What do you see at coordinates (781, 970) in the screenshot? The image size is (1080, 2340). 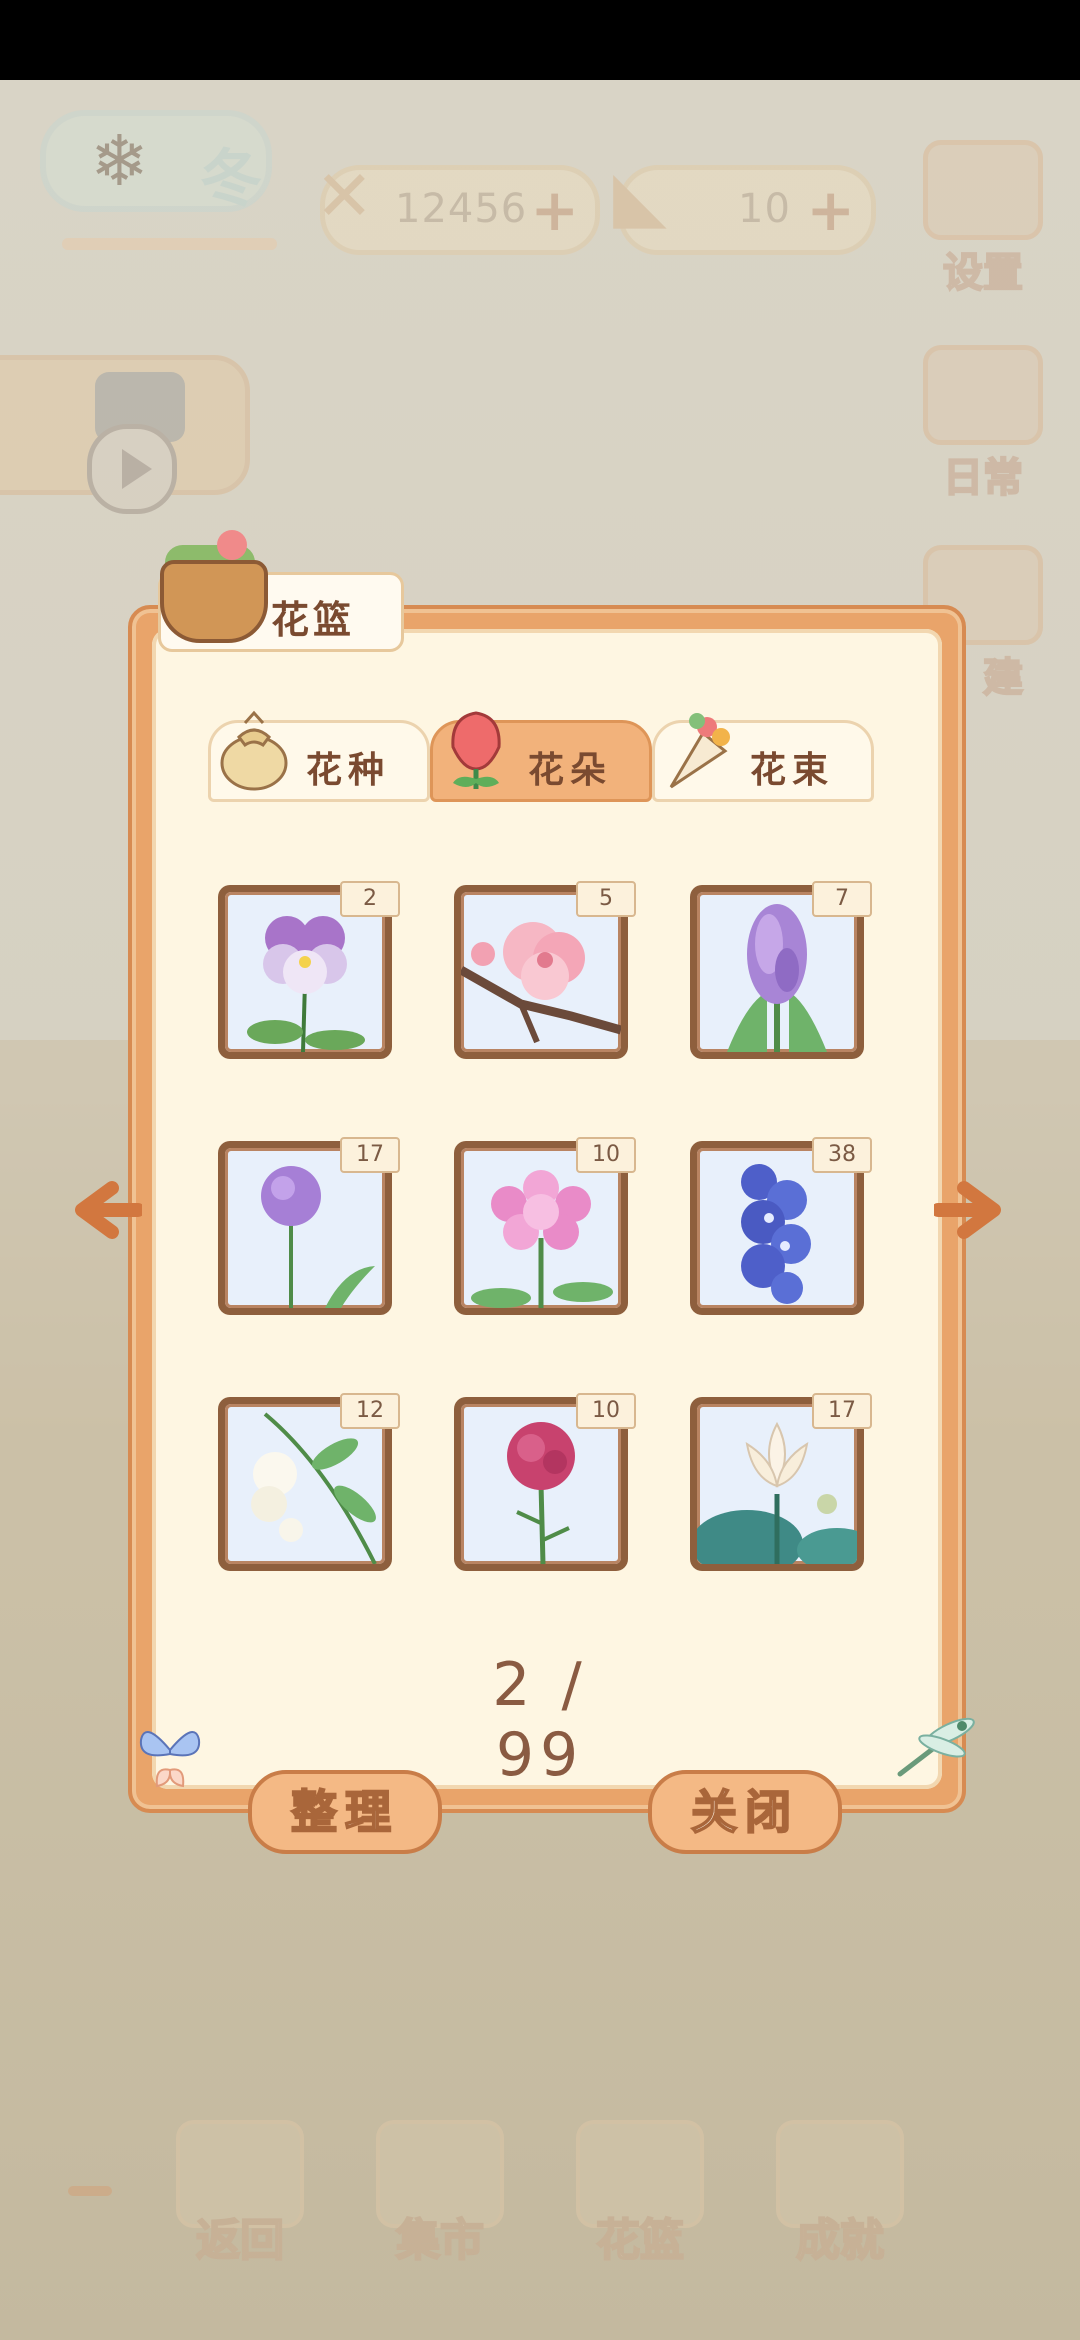 I see `flower-slot: 7` at bounding box center [781, 970].